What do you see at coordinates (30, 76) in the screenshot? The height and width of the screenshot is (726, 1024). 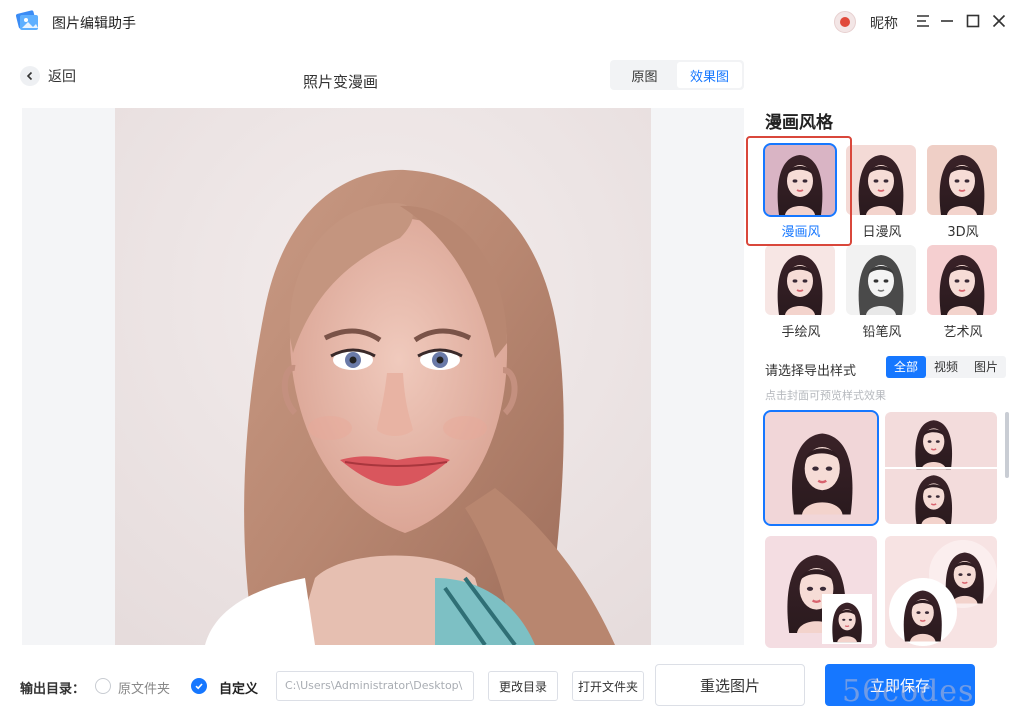 I see `chevron-left-icon` at bounding box center [30, 76].